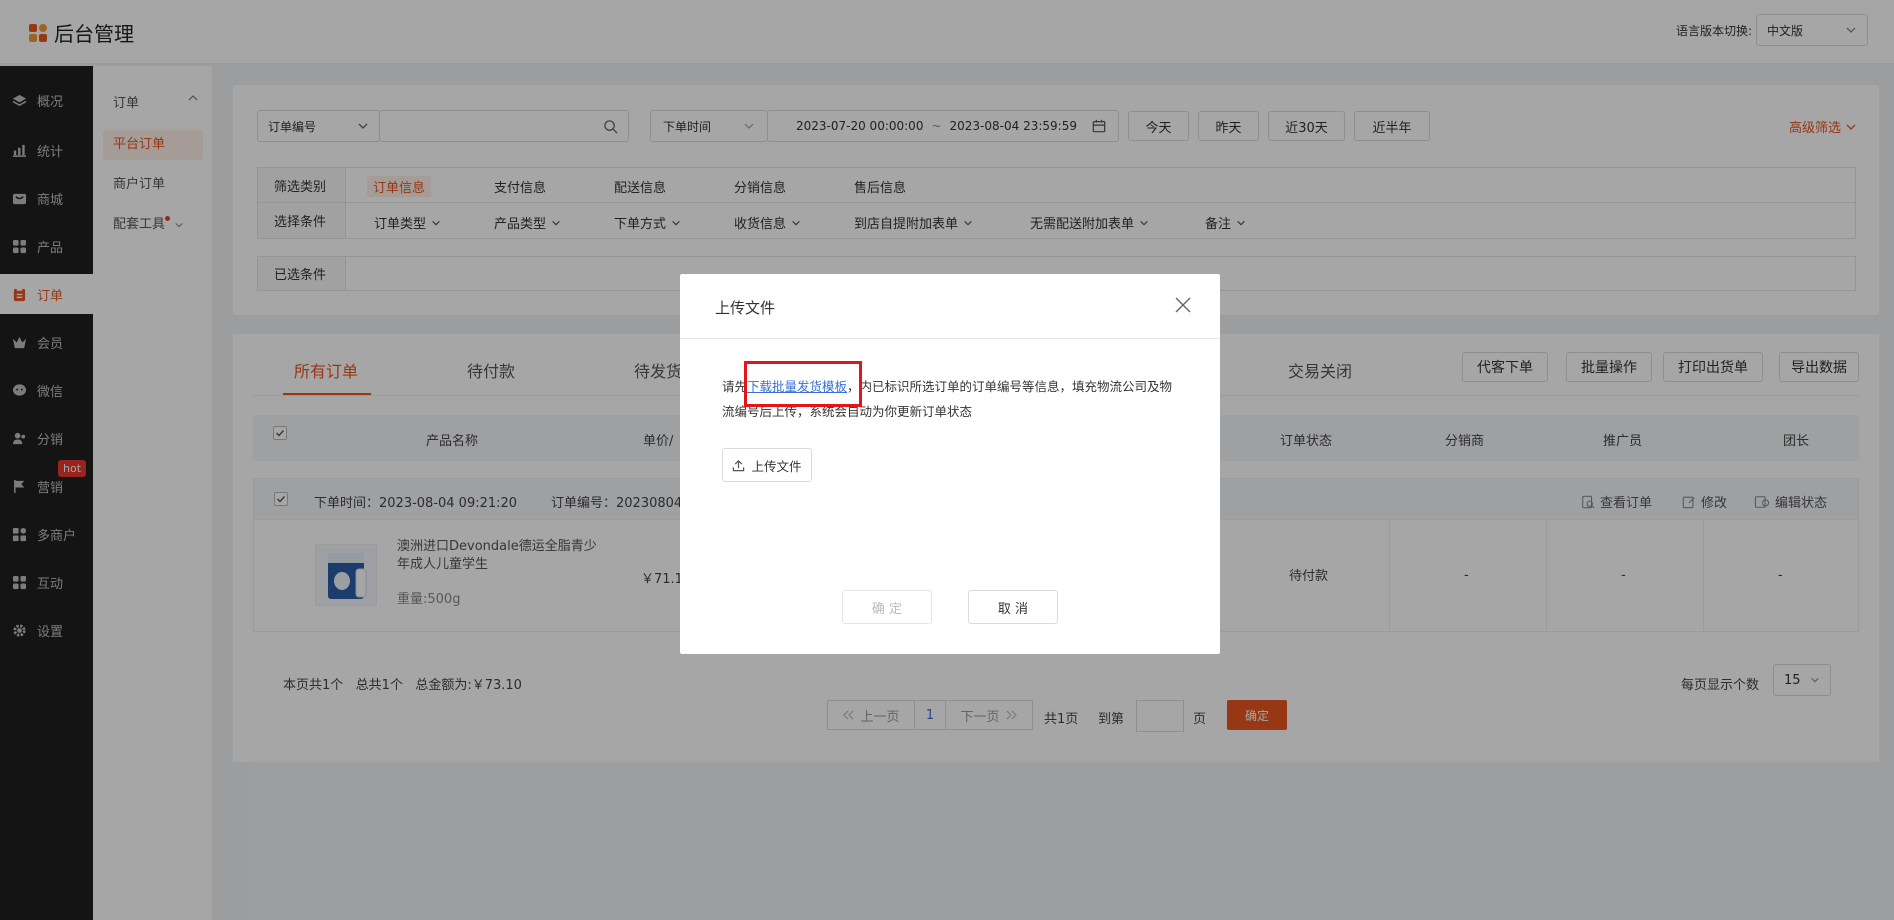 This screenshot has width=1894, height=920. What do you see at coordinates (776, 466) in the screenshot?
I see `upload-file-label: 上传文件` at bounding box center [776, 466].